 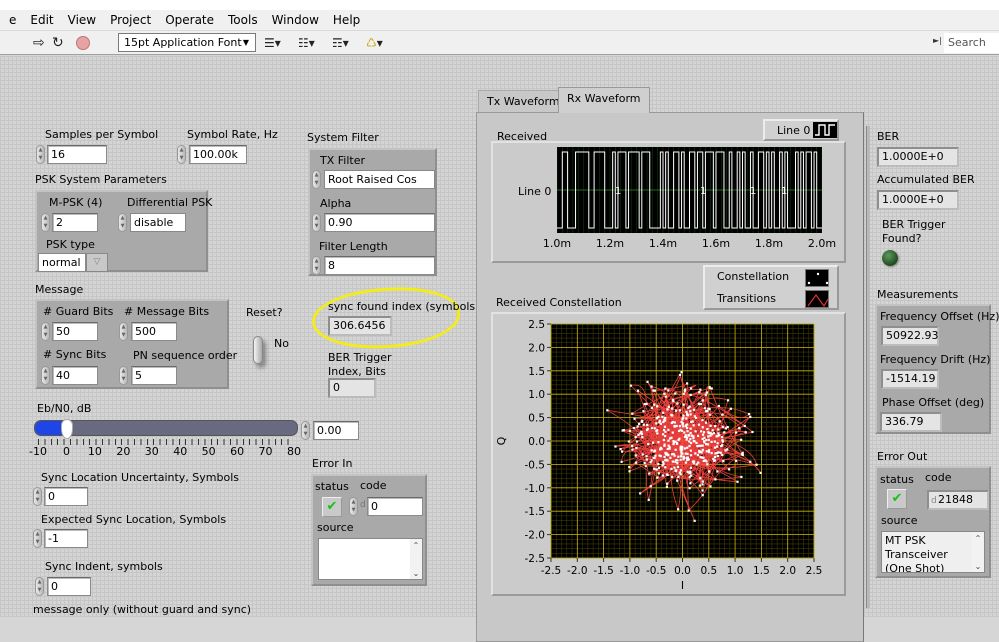 What do you see at coordinates (316, 265) in the screenshot?
I see `filter-length-stepper: ▲ ▼` at bounding box center [316, 265].